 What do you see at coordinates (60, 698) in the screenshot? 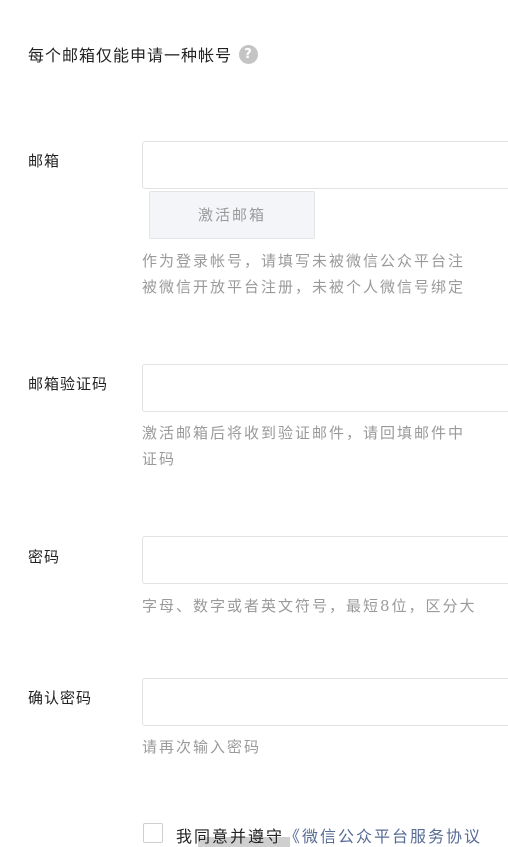
I see `confirm-password-label: 确认密码` at bounding box center [60, 698].